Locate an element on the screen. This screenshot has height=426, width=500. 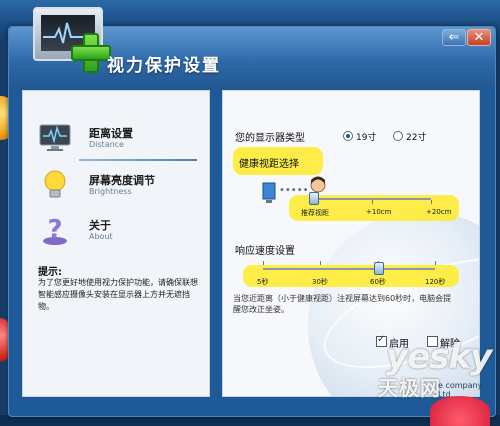
sidebar-item-sublabel: Brightness is located at coordinates (110, 191).